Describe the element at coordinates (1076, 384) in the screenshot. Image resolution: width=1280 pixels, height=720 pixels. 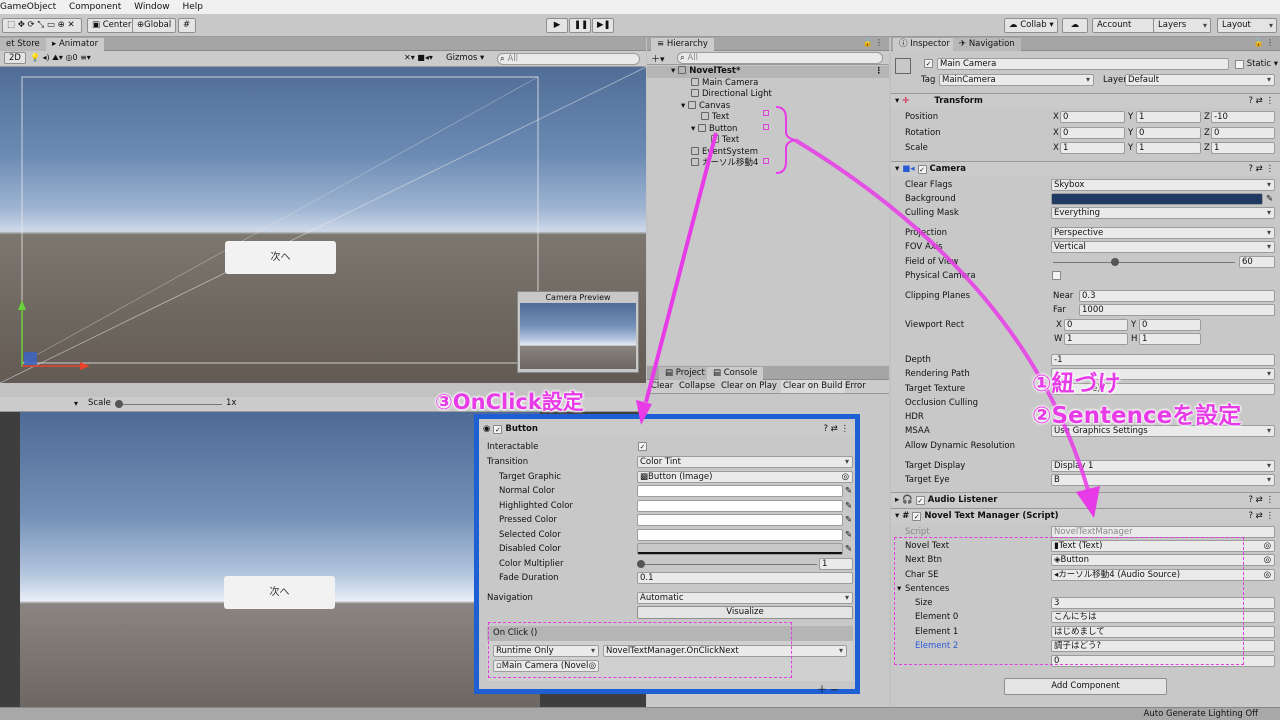
I see `annotation-link: ①紐づけ` at that location.